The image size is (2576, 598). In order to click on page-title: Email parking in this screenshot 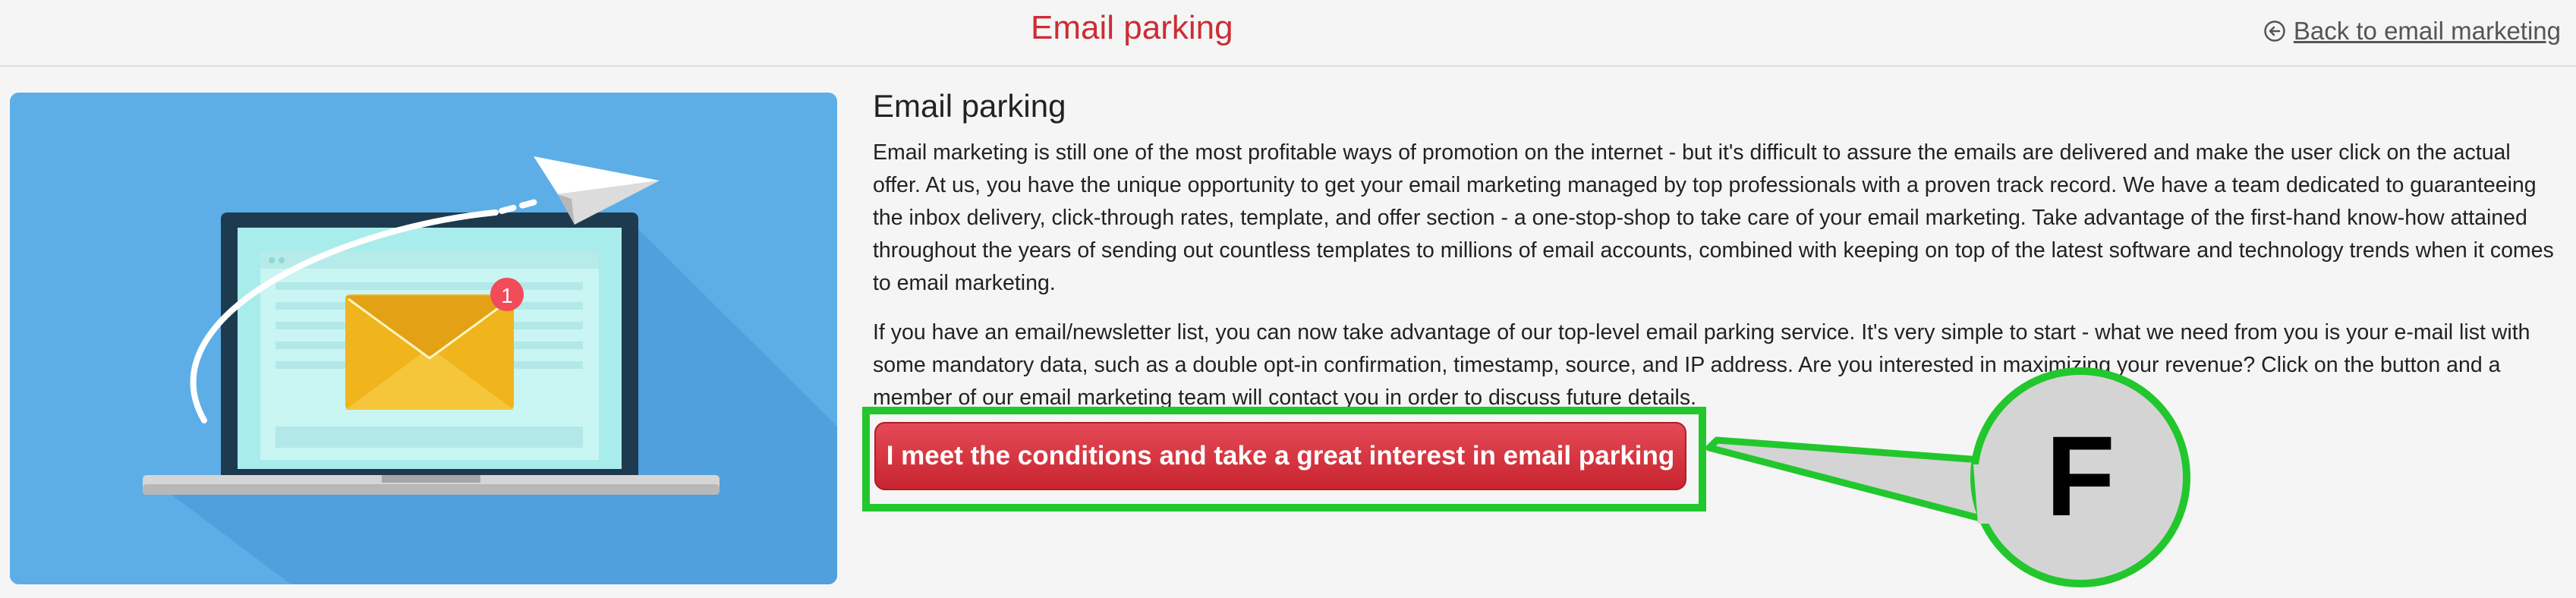, I will do `click(1132, 27)`.